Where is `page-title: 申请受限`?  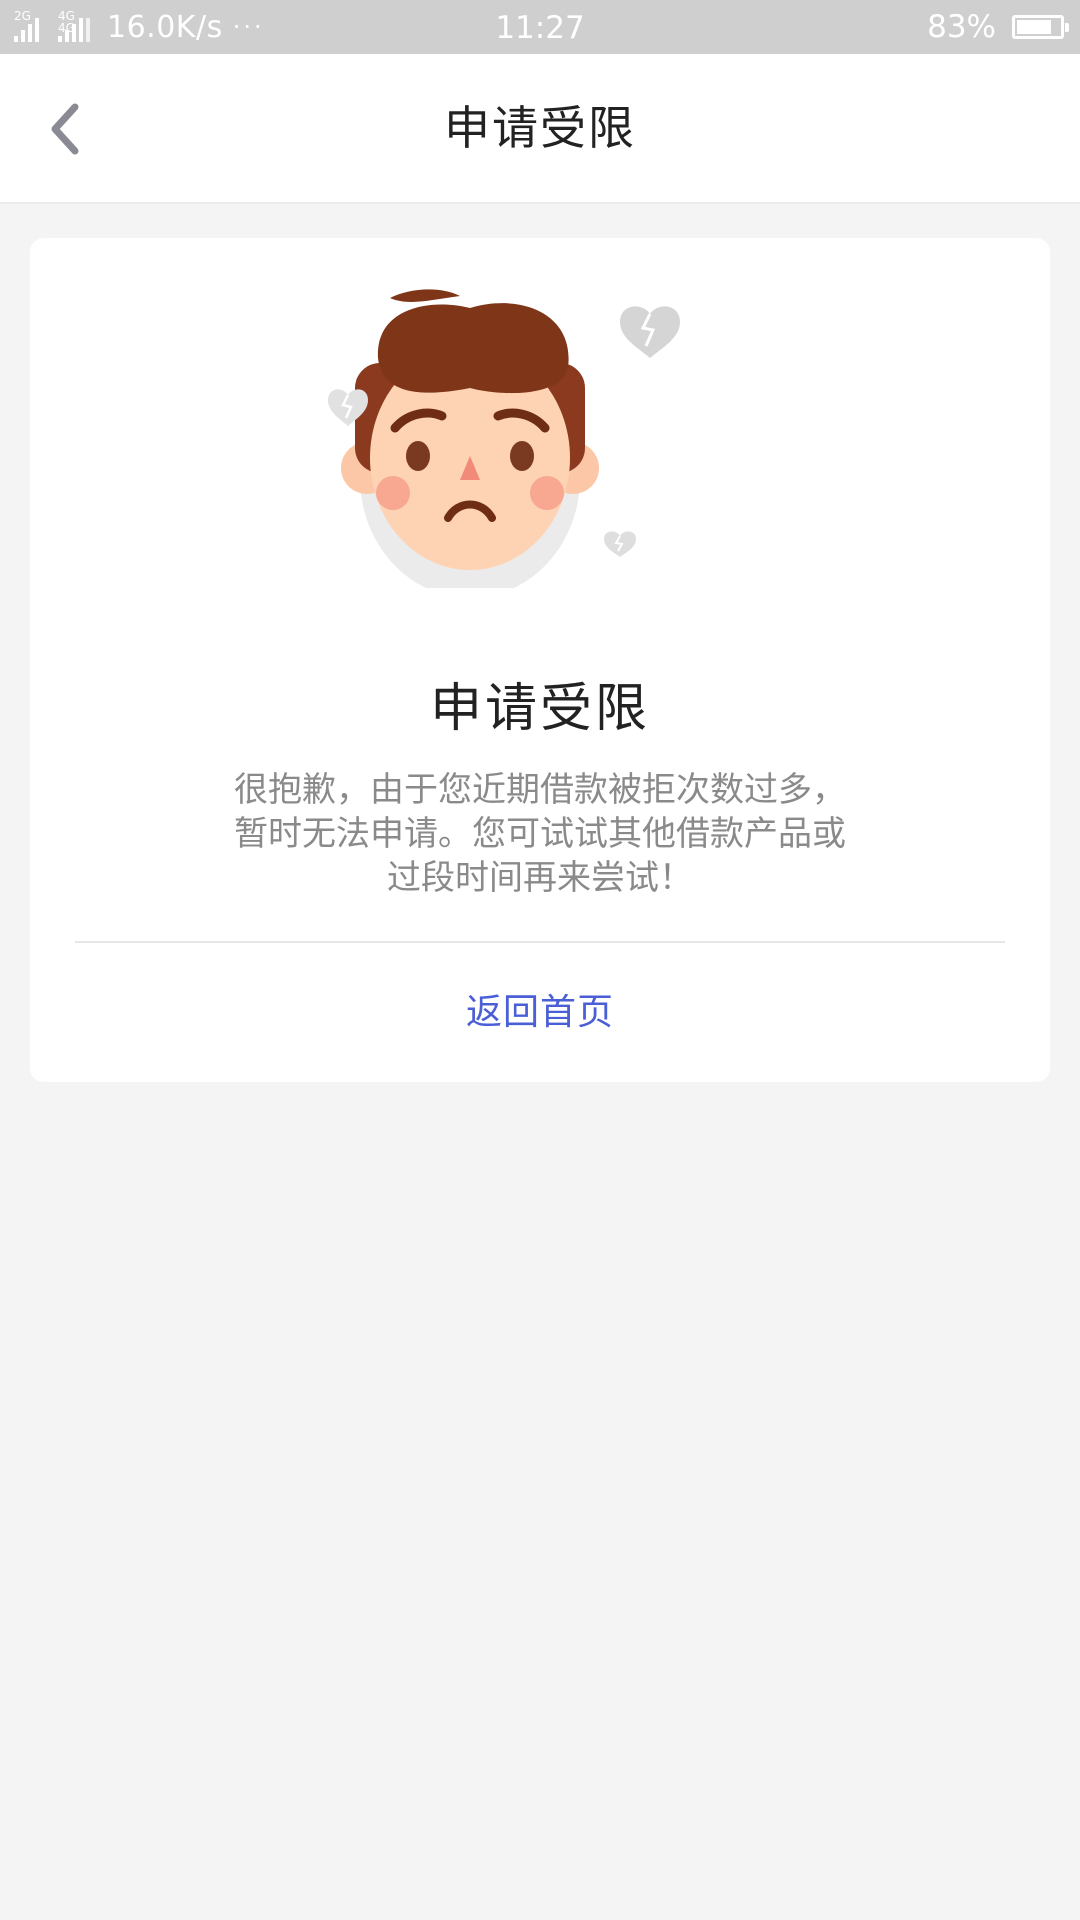
page-title: 申请受限 is located at coordinates (540, 128).